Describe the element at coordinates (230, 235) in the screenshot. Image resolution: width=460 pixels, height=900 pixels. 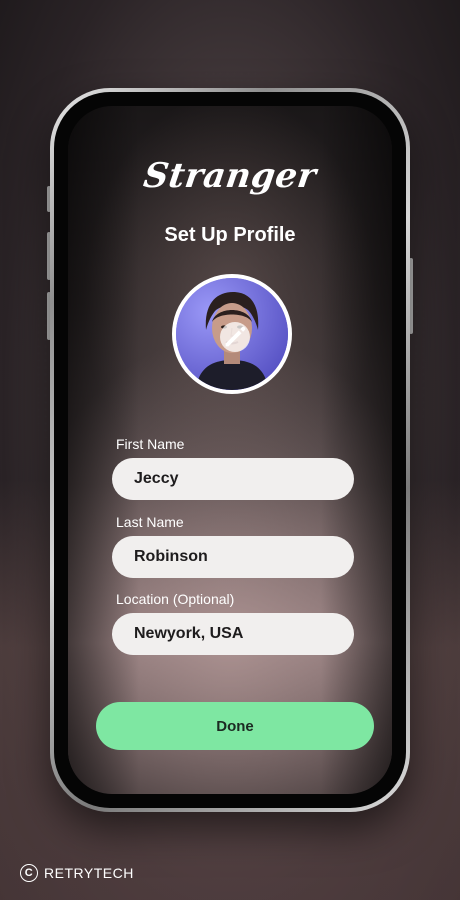
I see `page-title: Set Up Profile` at that location.